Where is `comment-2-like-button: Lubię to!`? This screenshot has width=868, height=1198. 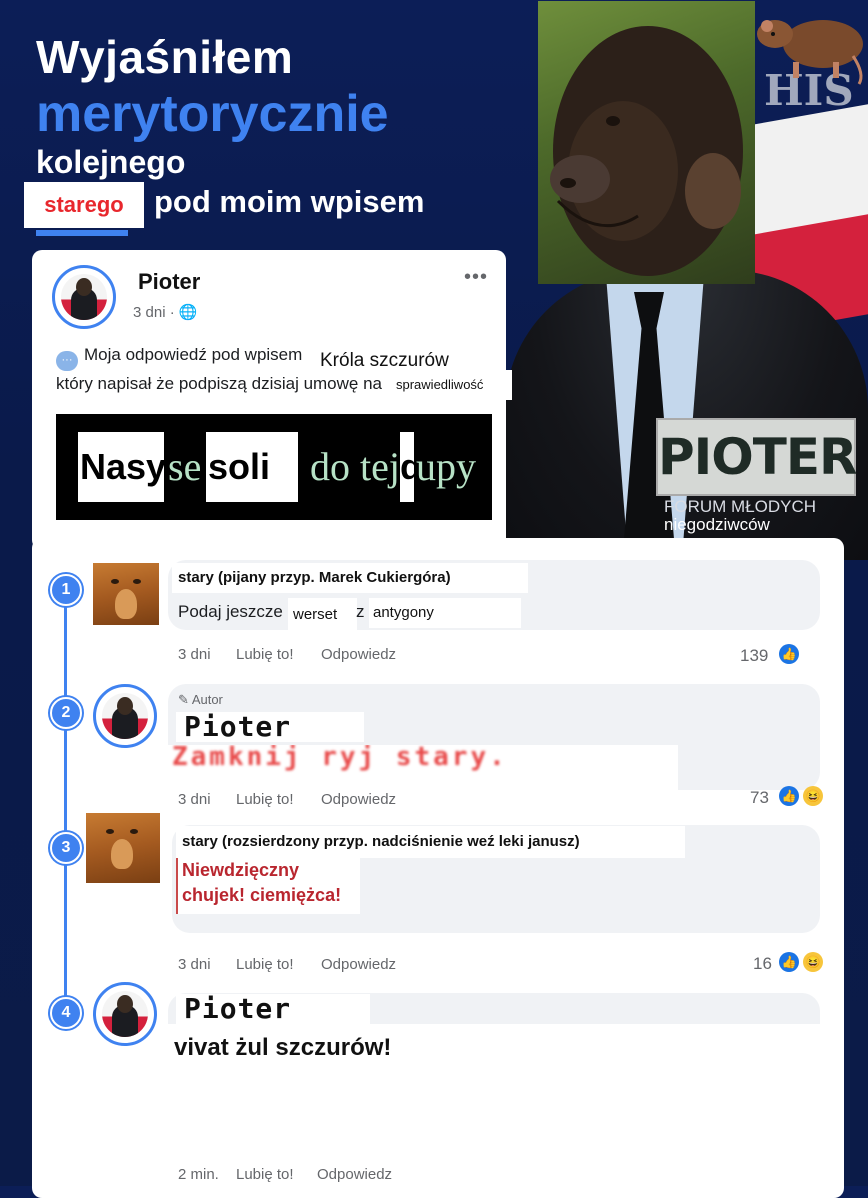 comment-2-like-button: Lubię to! is located at coordinates (265, 799).